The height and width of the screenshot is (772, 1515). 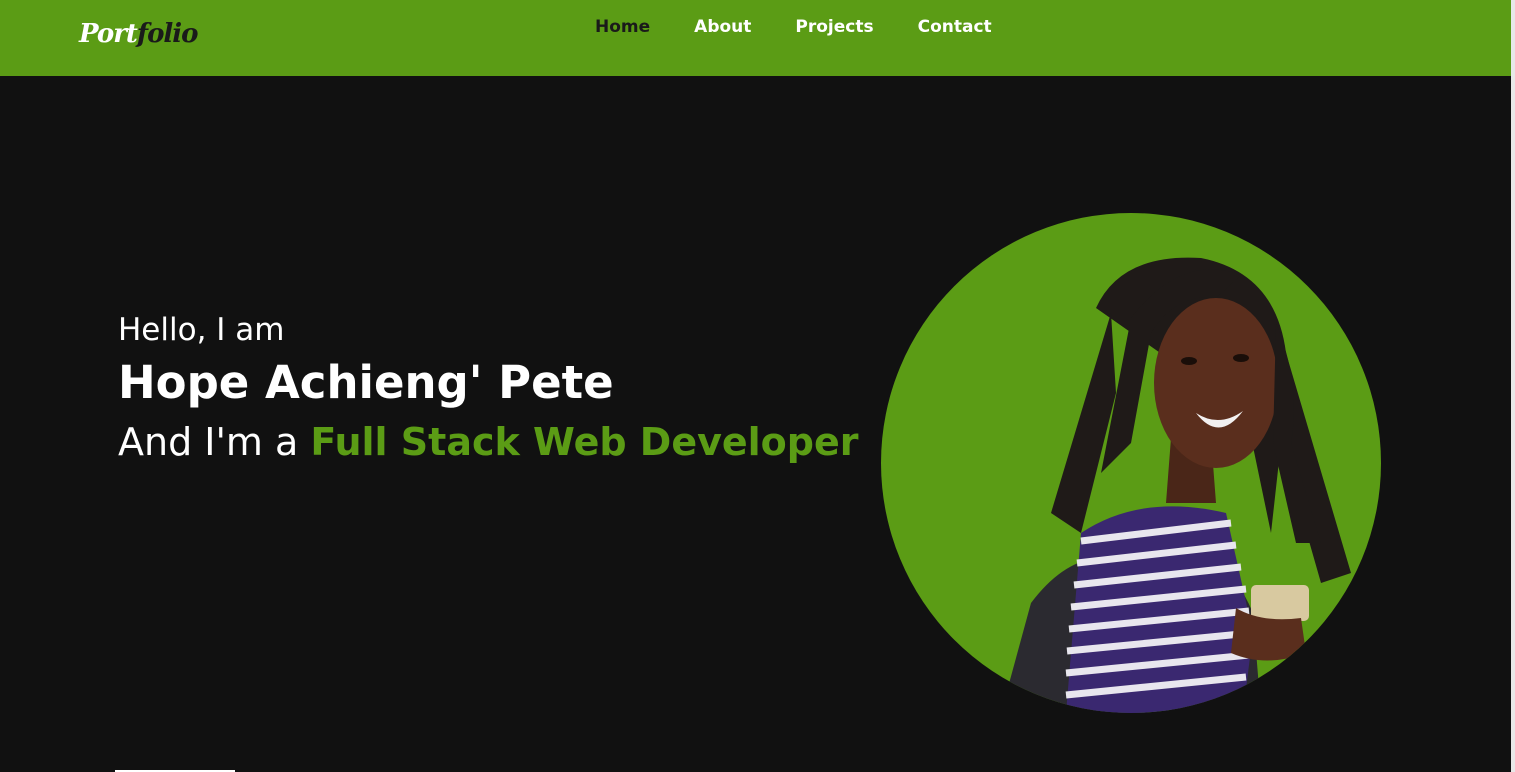 What do you see at coordinates (1513, 386) in the screenshot?
I see `scrollbar` at bounding box center [1513, 386].